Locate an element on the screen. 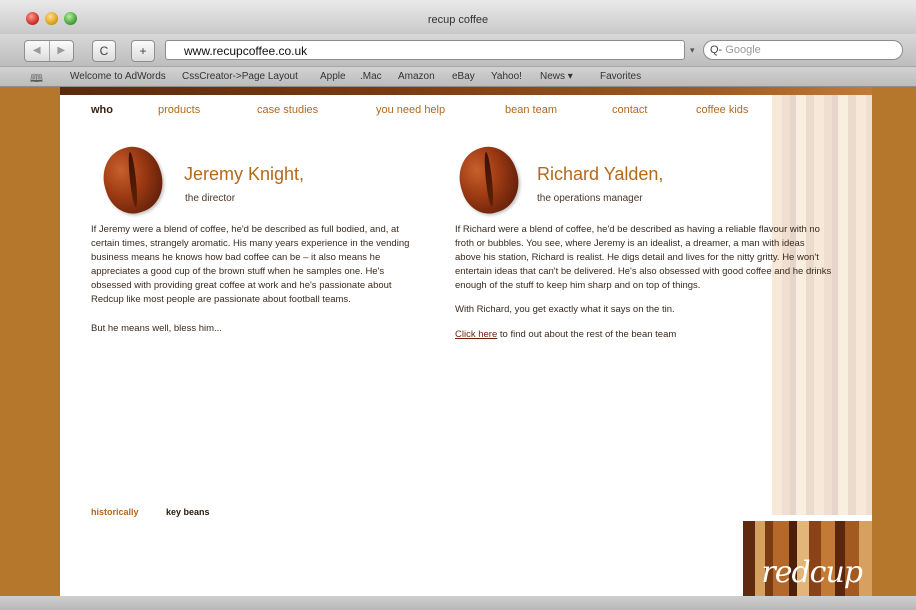 This screenshot has width=916, height=610. click-here-link: Click here is located at coordinates (476, 334).